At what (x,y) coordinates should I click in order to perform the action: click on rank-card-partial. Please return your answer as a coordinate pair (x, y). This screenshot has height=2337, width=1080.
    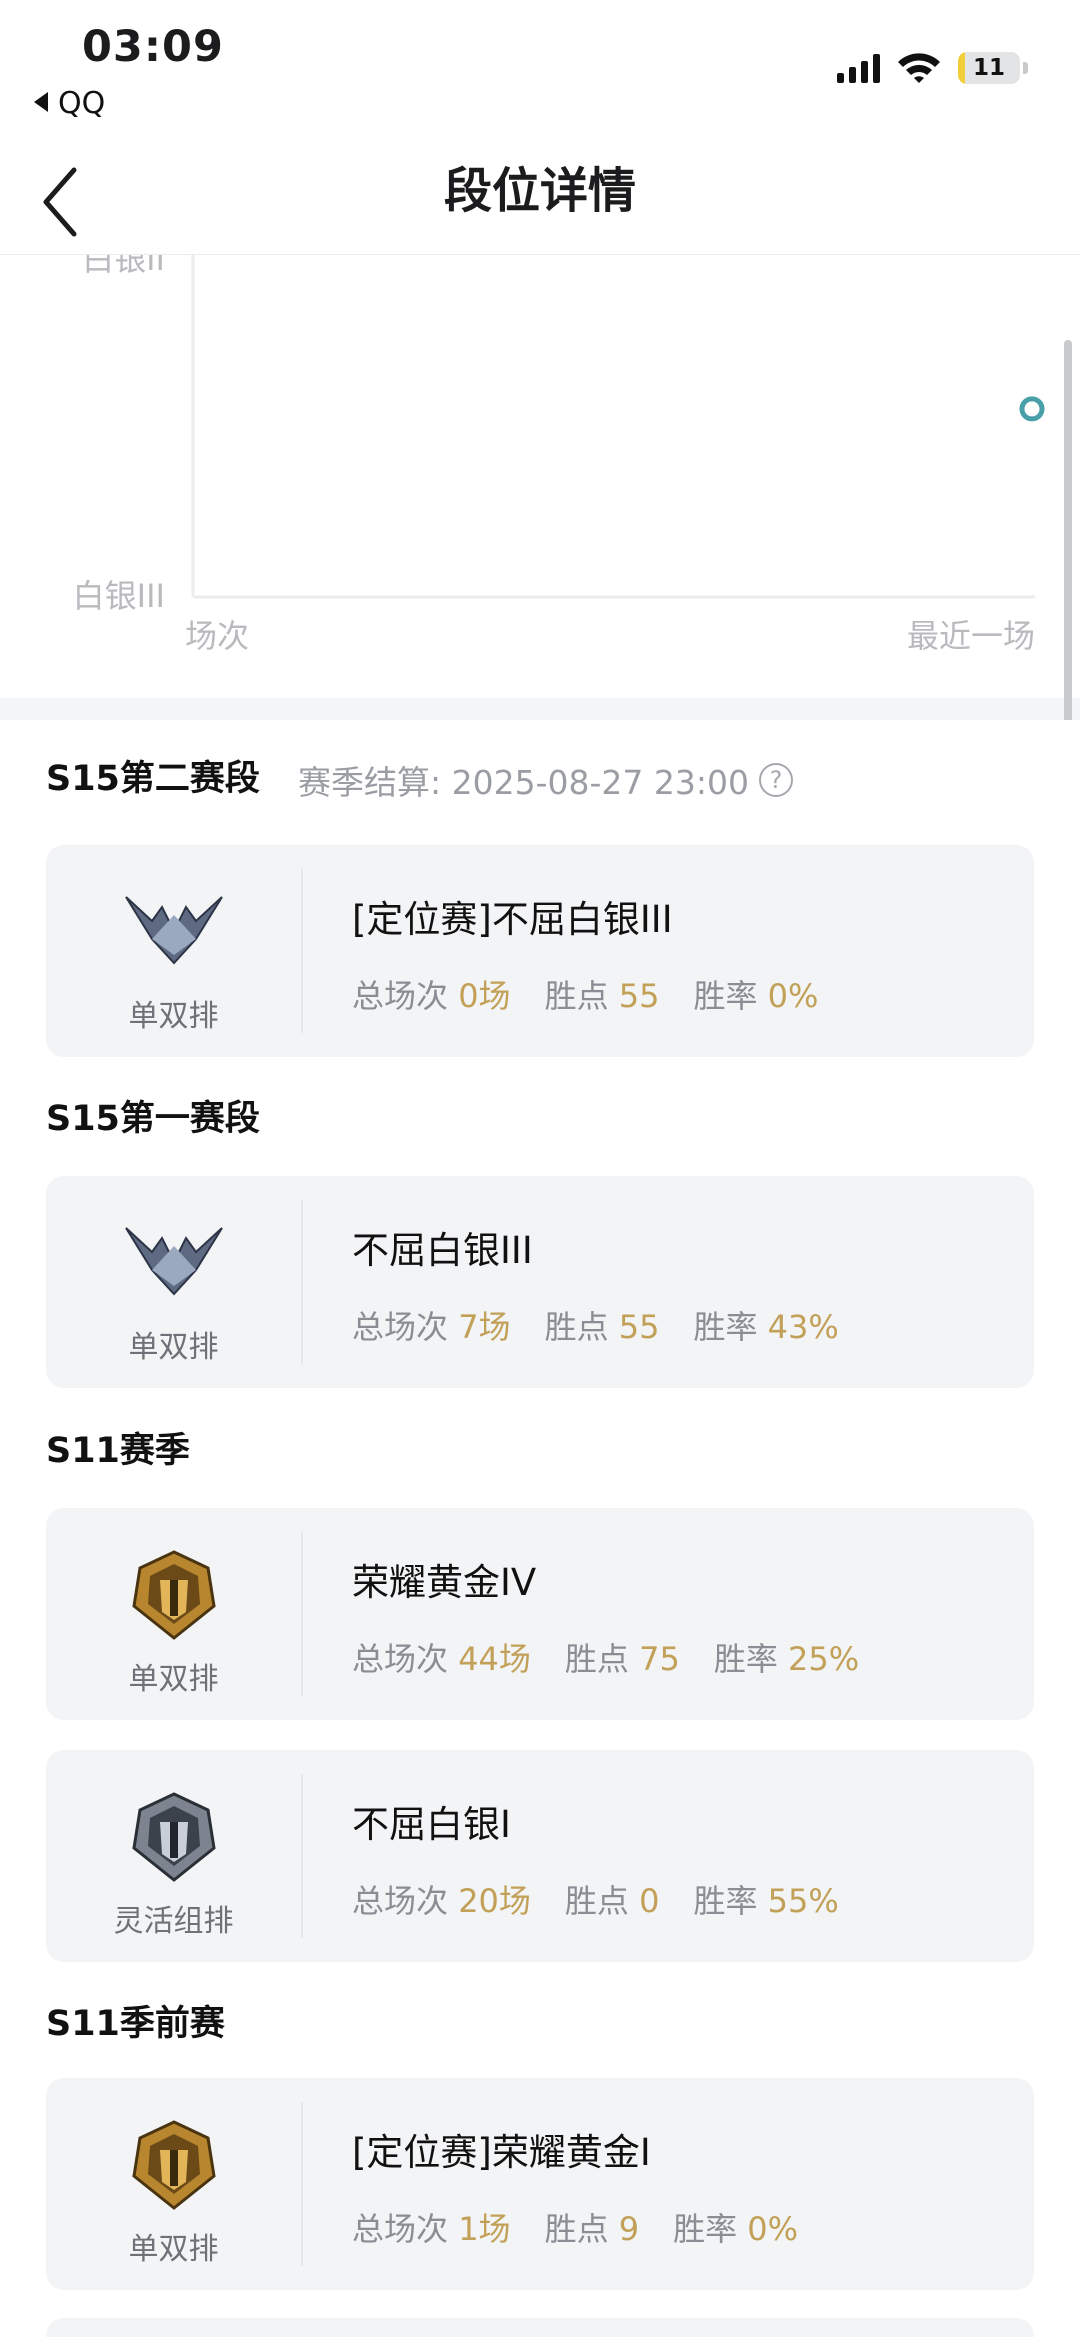
    Looking at the image, I should click on (540, 2327).